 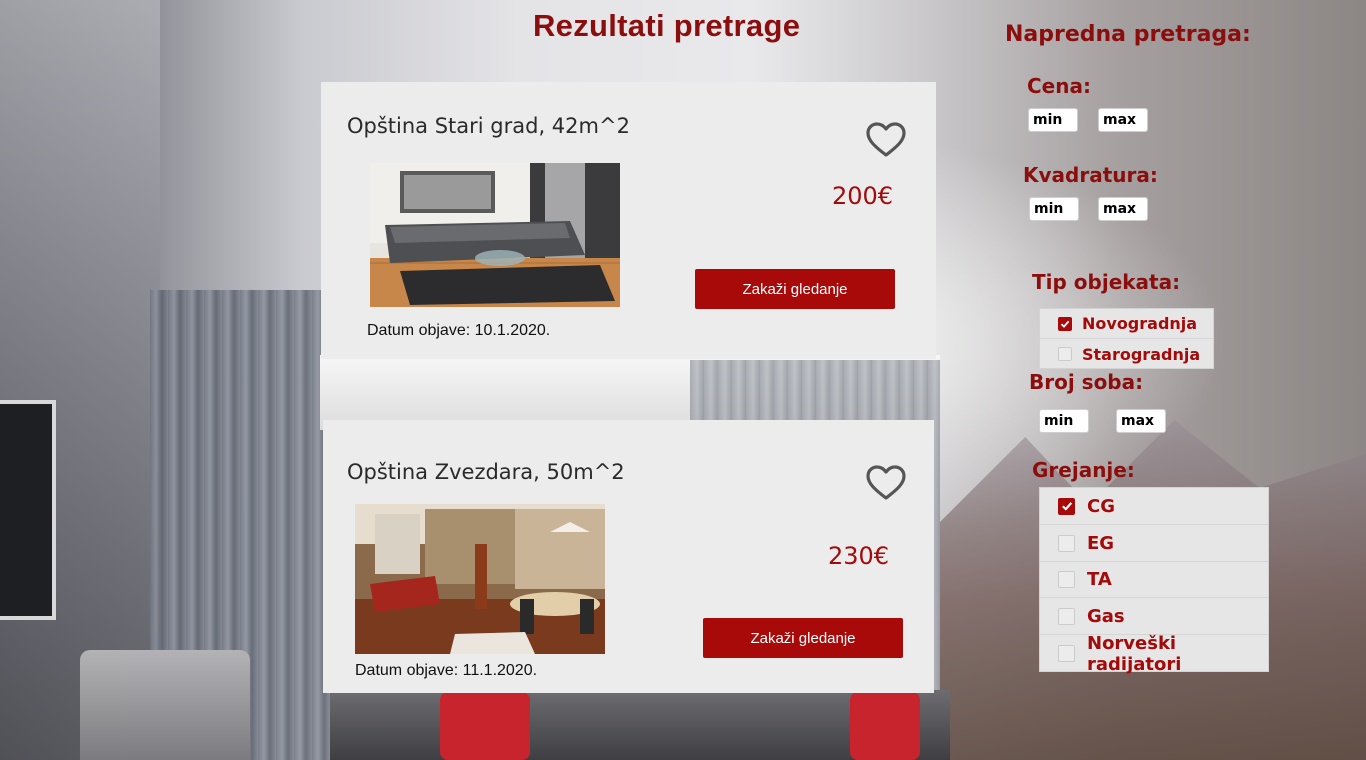 I want to click on rooms-filter-label: Broj soba:, so click(x=1086, y=382).